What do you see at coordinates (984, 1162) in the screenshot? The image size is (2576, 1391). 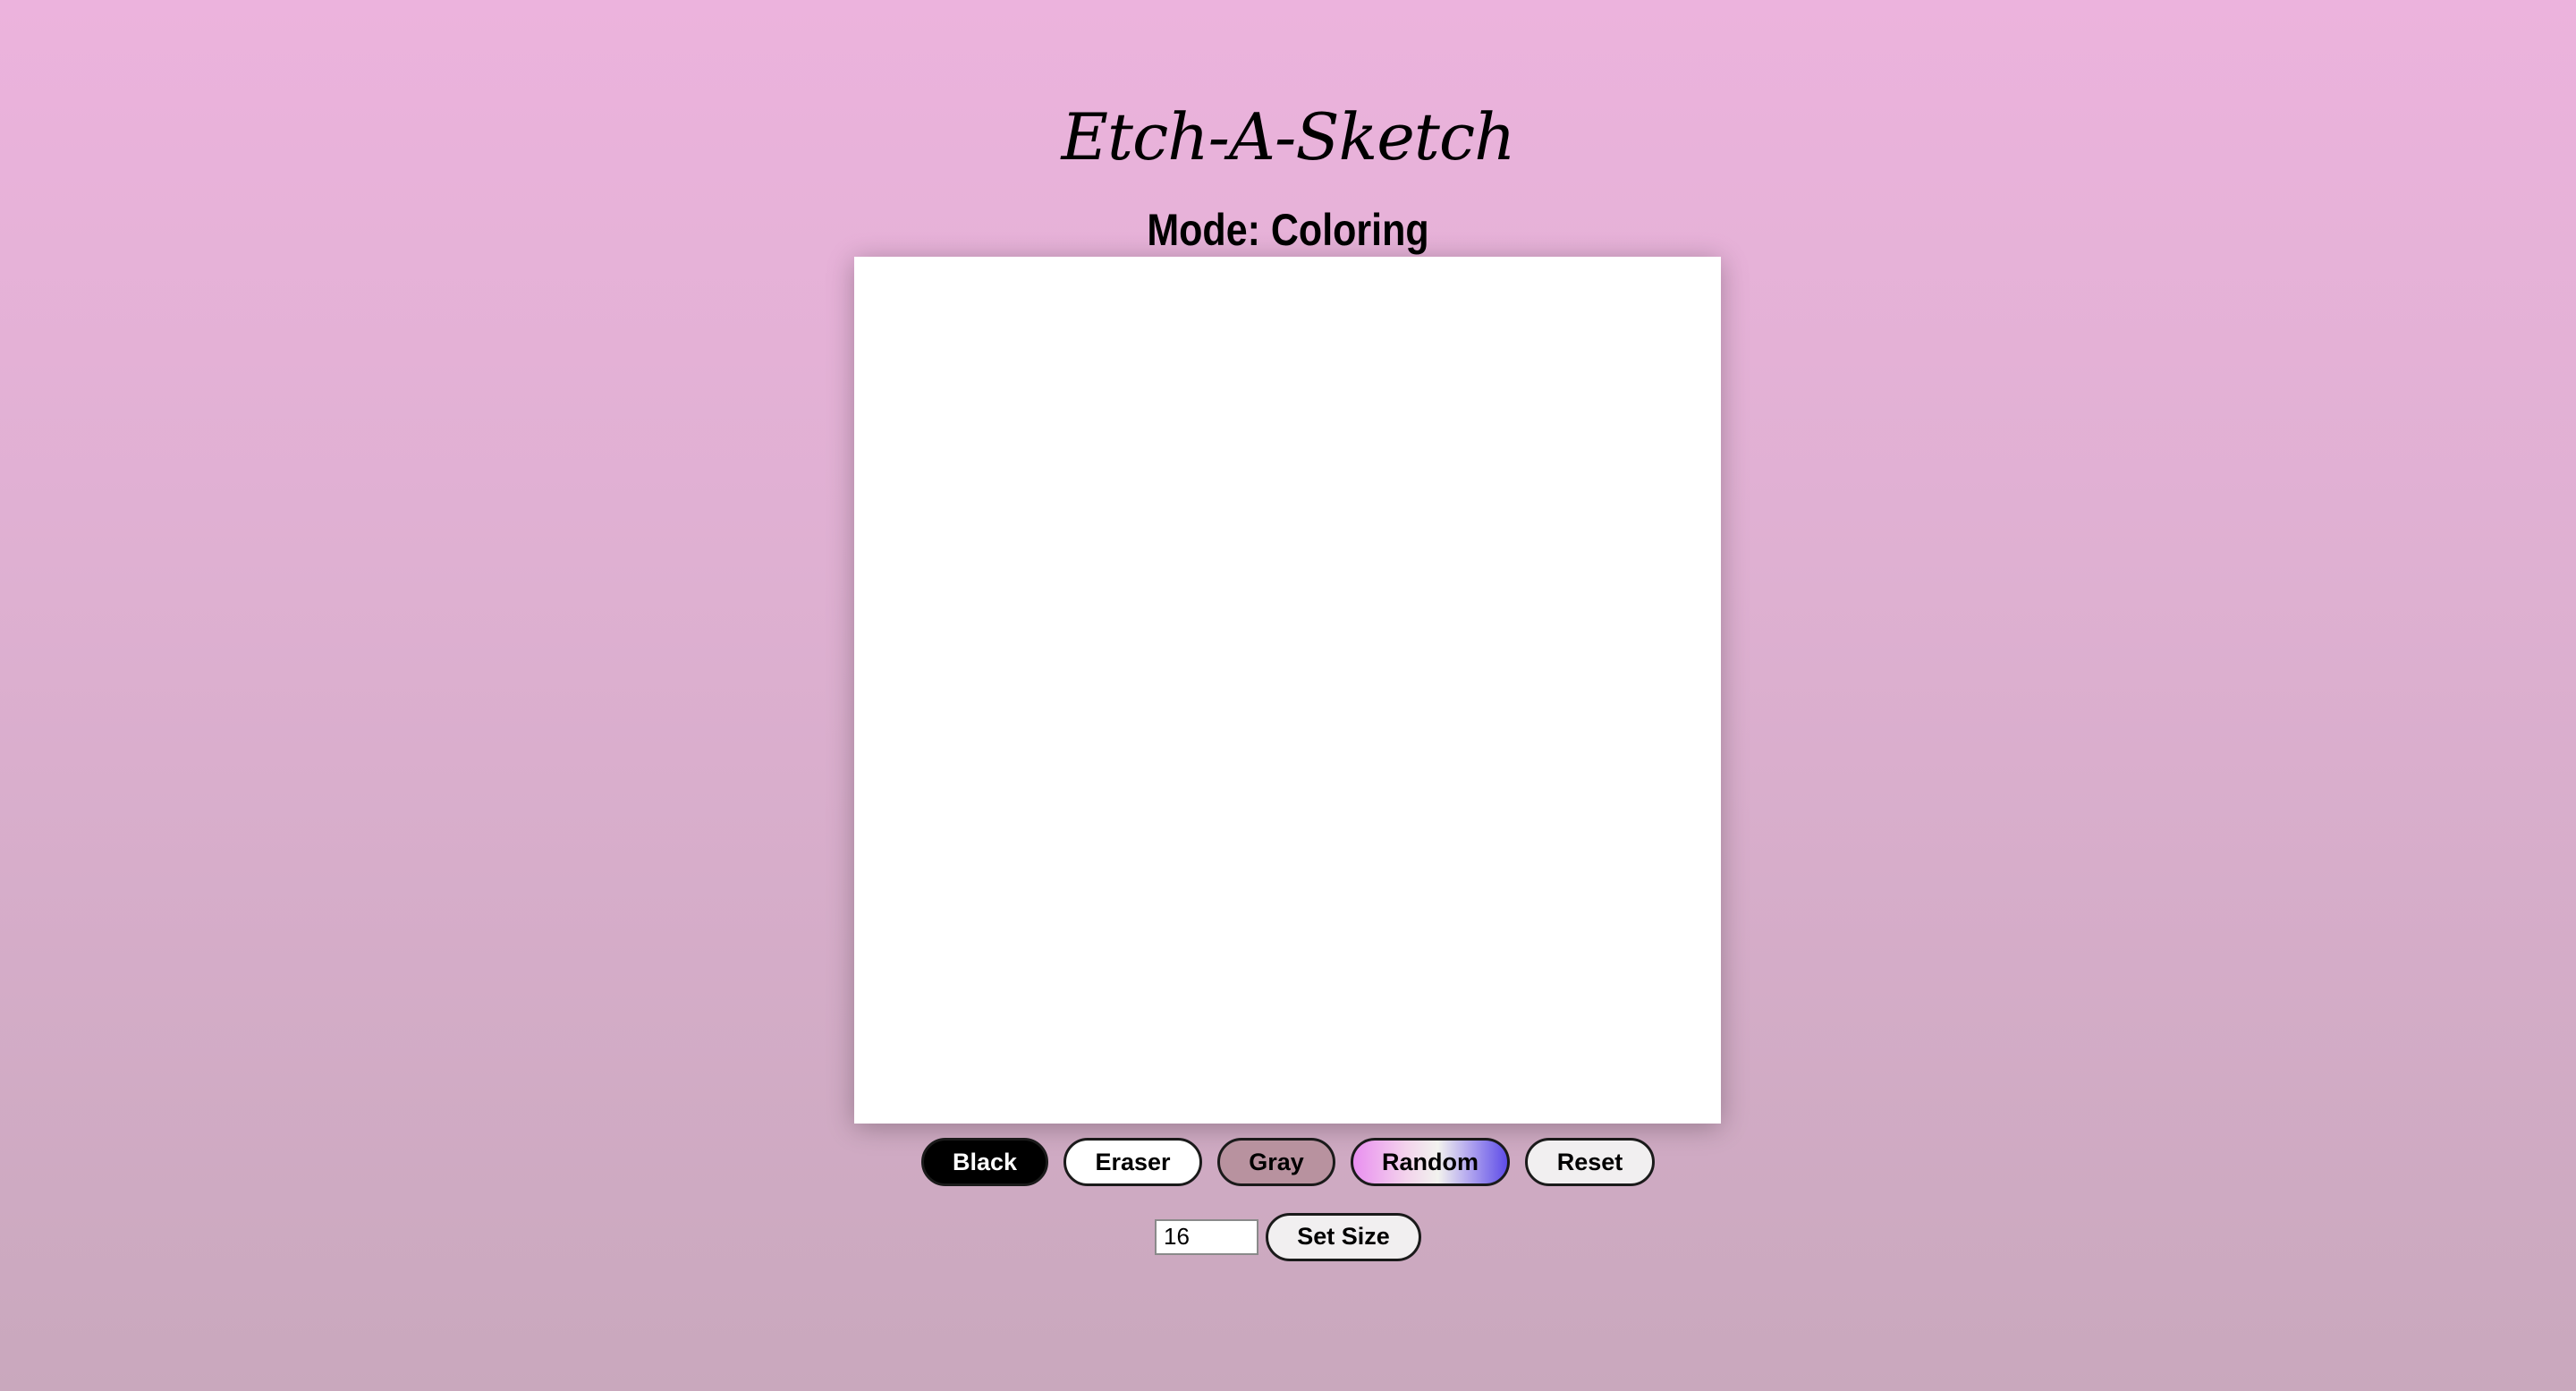 I see `black-button: Black` at bounding box center [984, 1162].